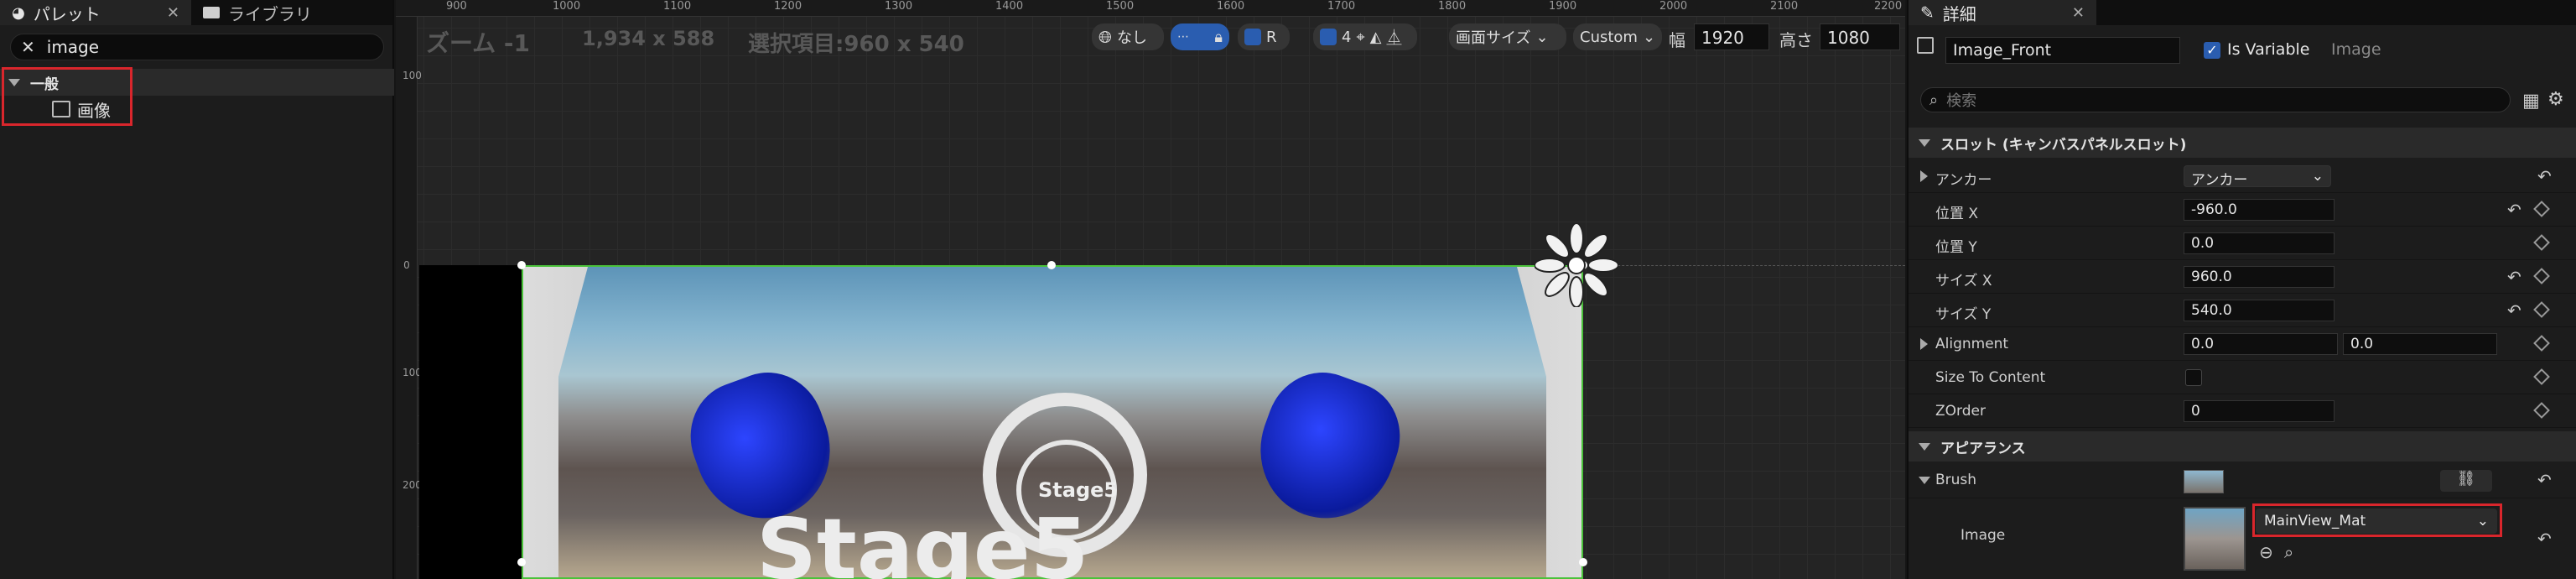 The width and height of the screenshot is (2576, 579). What do you see at coordinates (2219, 181) in the screenshot?
I see `anchor-value: アンカー` at bounding box center [2219, 181].